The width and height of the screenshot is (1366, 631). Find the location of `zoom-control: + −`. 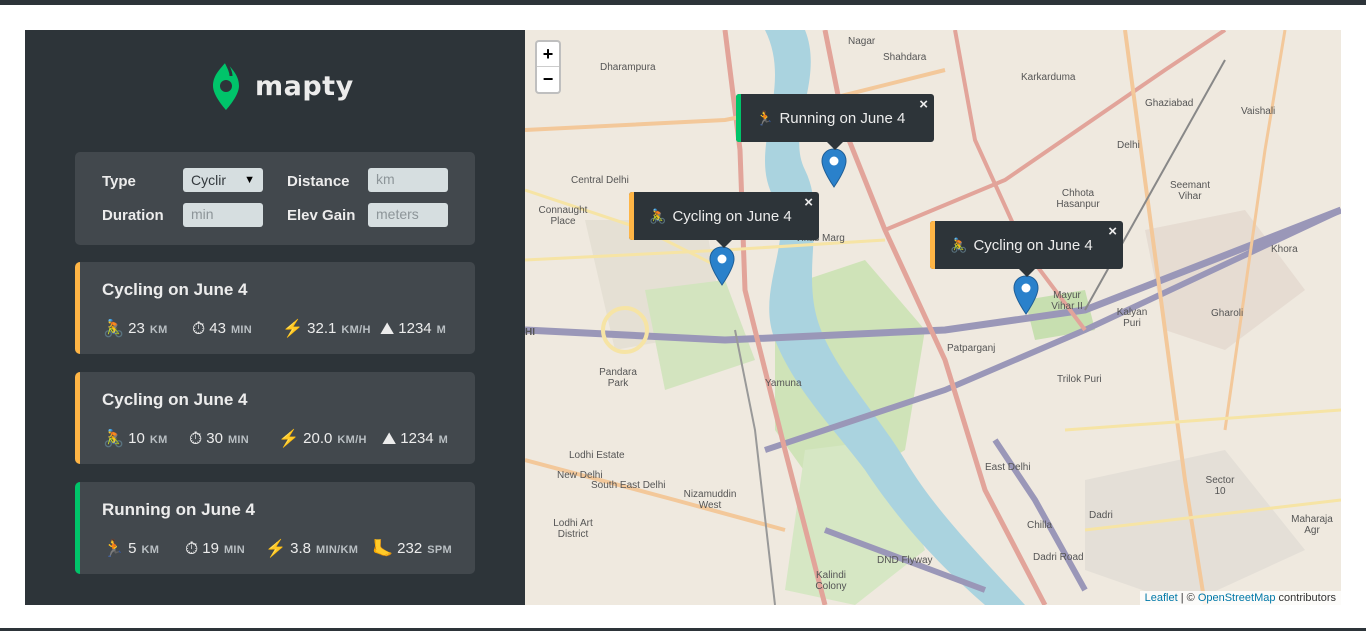

zoom-control: + − is located at coordinates (548, 67).